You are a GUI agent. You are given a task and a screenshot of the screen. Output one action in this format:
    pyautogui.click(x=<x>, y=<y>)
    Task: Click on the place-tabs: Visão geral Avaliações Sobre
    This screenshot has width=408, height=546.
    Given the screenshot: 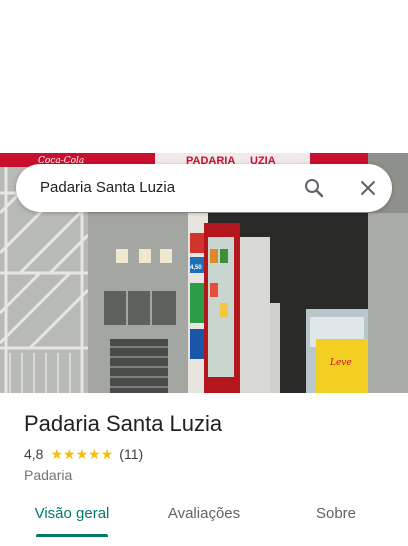 What is the action you would take?
    pyautogui.click(x=204, y=522)
    